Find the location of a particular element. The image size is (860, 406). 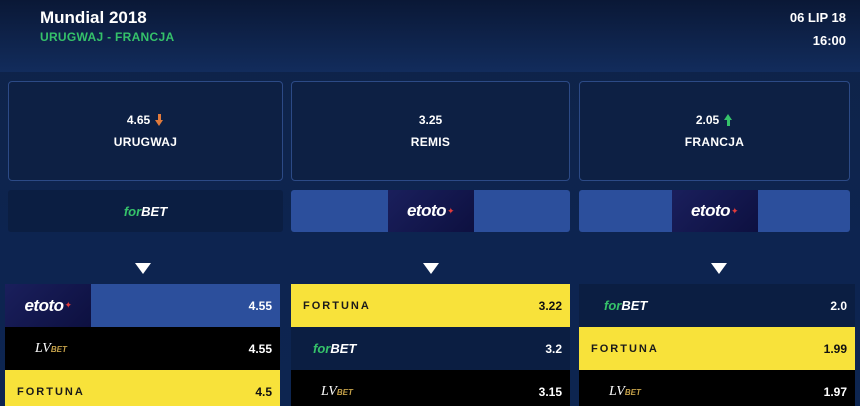

best-bookmaker-home: forBET is located at coordinates (145, 211).